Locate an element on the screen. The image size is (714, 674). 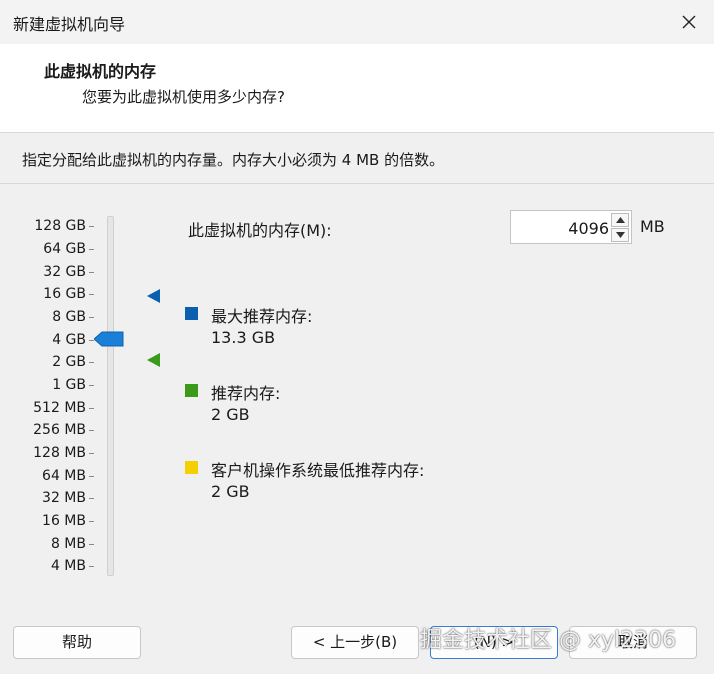
memory-spinbox is located at coordinates (571, 227).